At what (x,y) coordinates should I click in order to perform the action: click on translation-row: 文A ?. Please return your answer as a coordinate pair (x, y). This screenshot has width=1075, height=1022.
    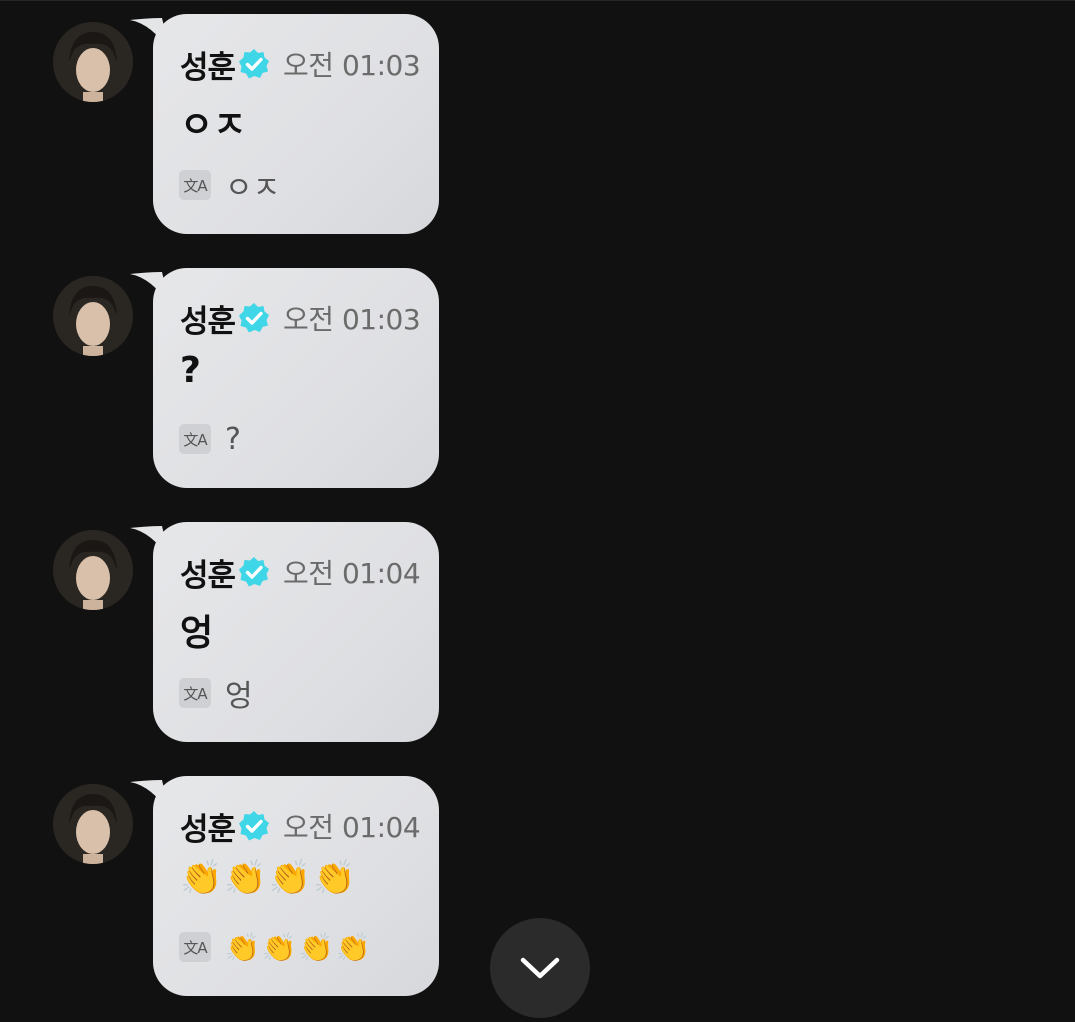
    Looking at the image, I should click on (210, 439).